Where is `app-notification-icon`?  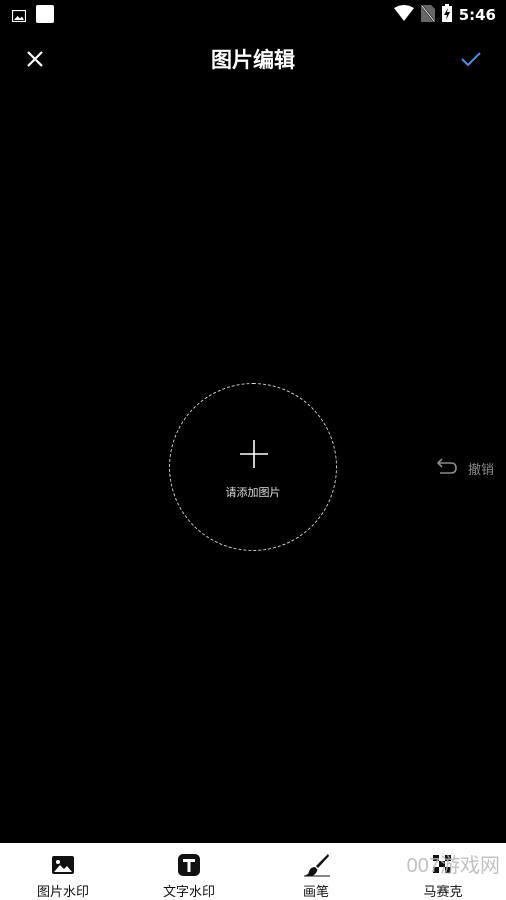
app-notification-icon is located at coordinates (45, 16).